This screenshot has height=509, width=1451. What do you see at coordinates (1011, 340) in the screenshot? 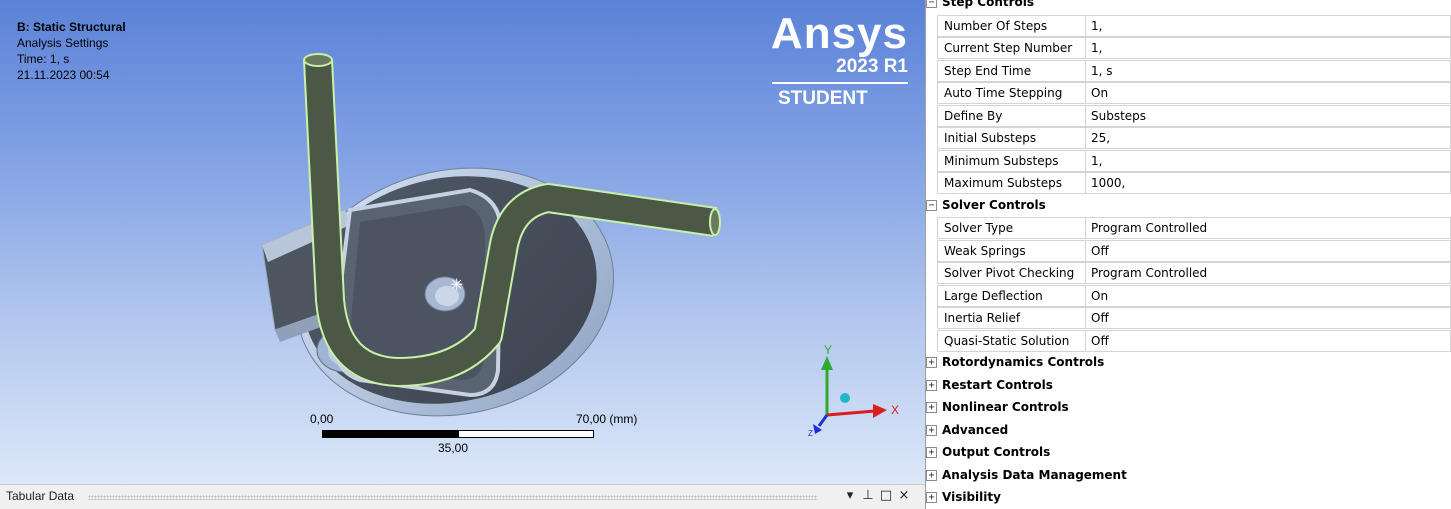
I see `property-name: Quasi-Static Solution` at bounding box center [1011, 340].